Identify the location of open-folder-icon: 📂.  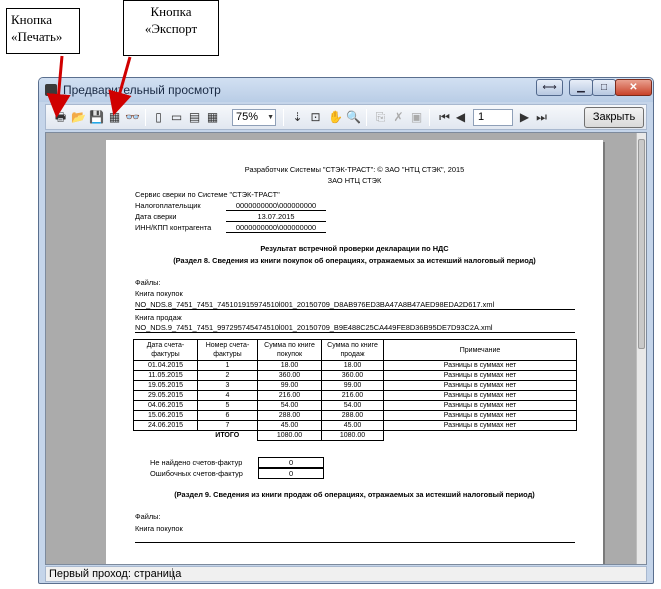
(78, 117).